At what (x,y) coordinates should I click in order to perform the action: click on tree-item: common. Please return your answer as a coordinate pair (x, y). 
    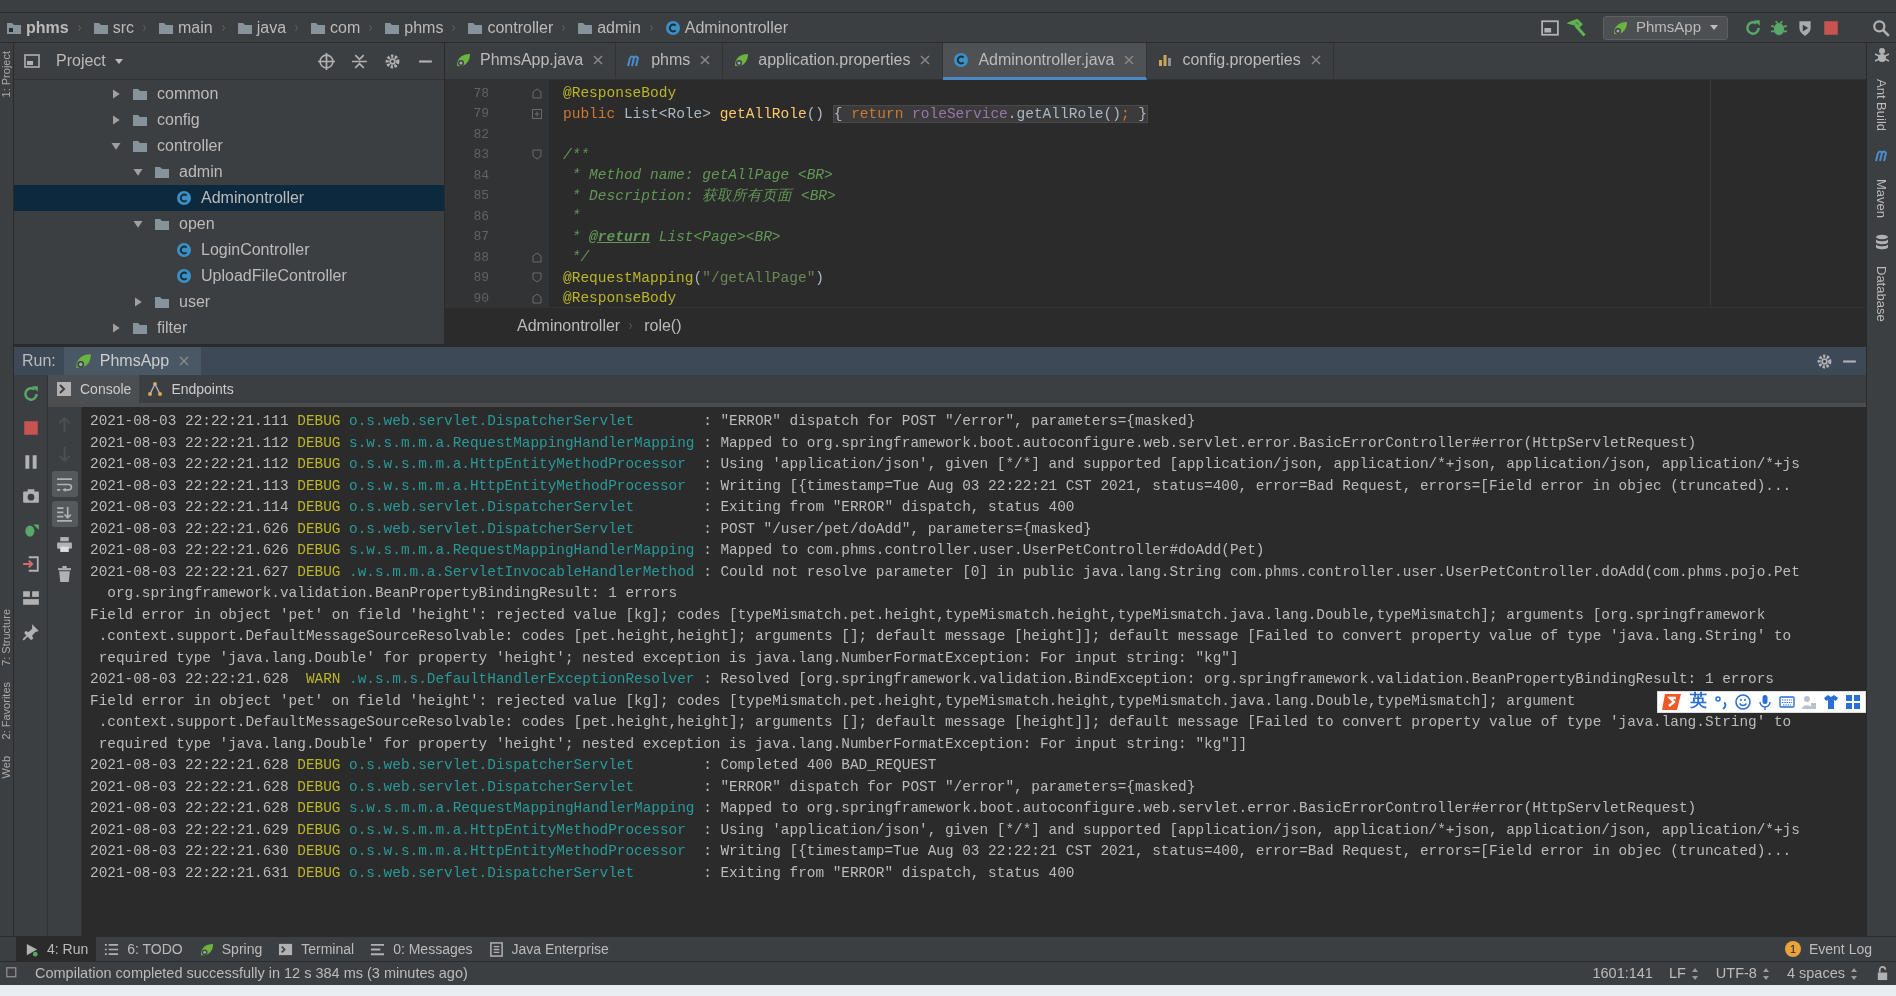
    Looking at the image, I should click on (229, 94).